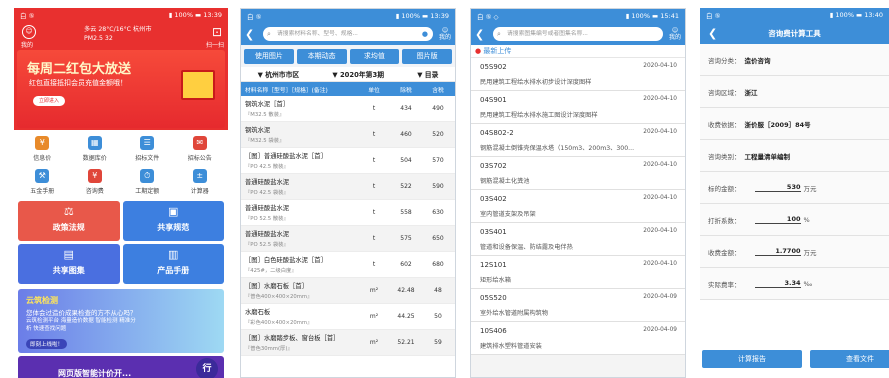 Image resolution: width=889 pixels, height=378 pixels. I want to click on amount-input: 100, so click(777, 219).